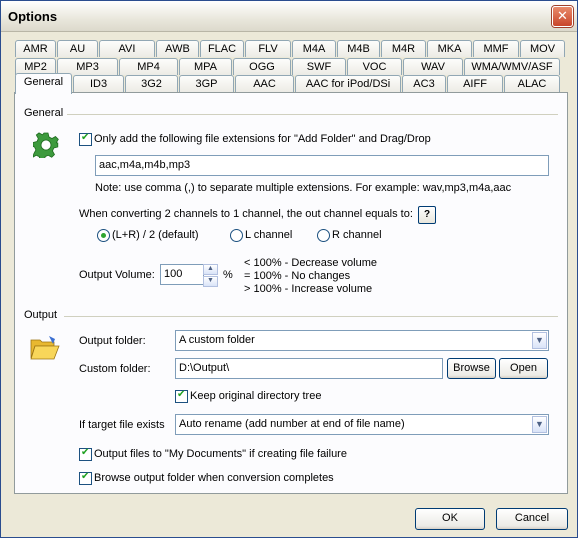  I want to click on output-folder-select: A custom folder ▼, so click(362, 340).